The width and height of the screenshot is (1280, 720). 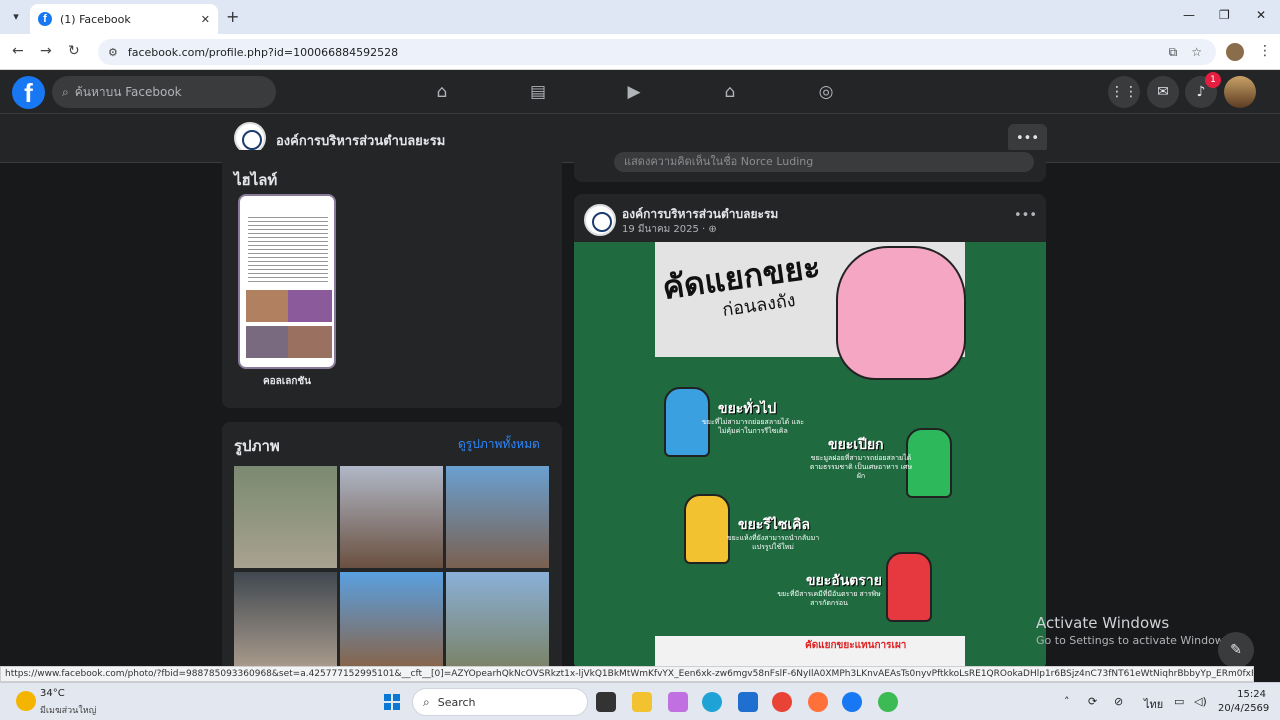 What do you see at coordinates (856, 645) in the screenshot?
I see `bottom-banner-text: คัดแยกขยะแทนการเผา` at bounding box center [856, 645].